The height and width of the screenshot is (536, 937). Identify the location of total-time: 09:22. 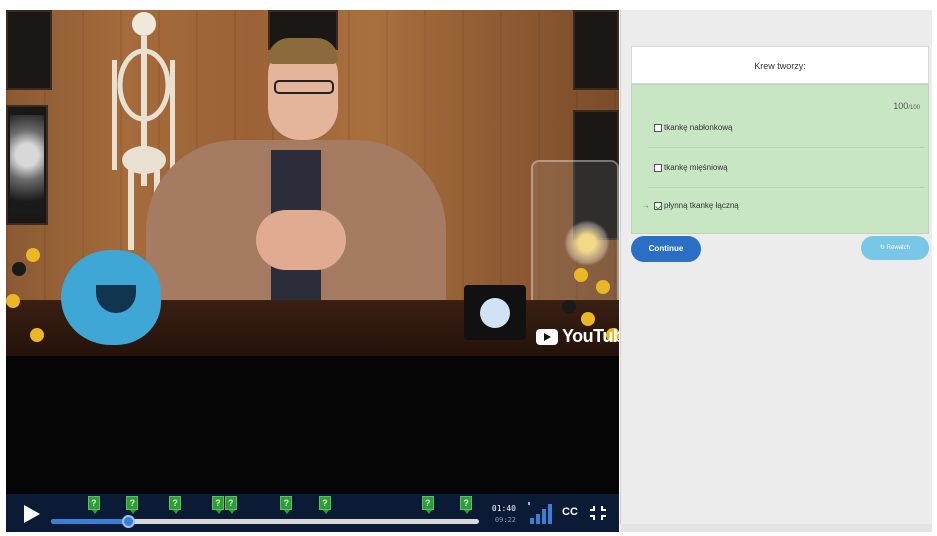
(505, 520).